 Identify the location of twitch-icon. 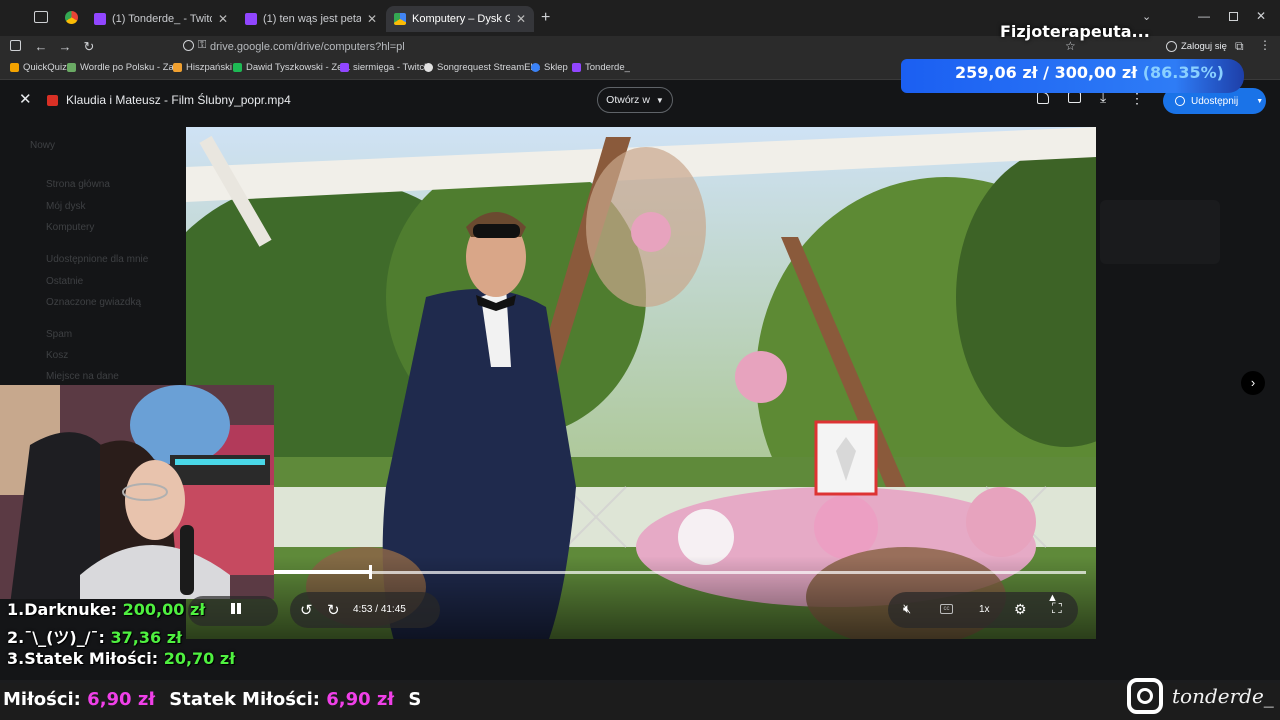
(251, 19).